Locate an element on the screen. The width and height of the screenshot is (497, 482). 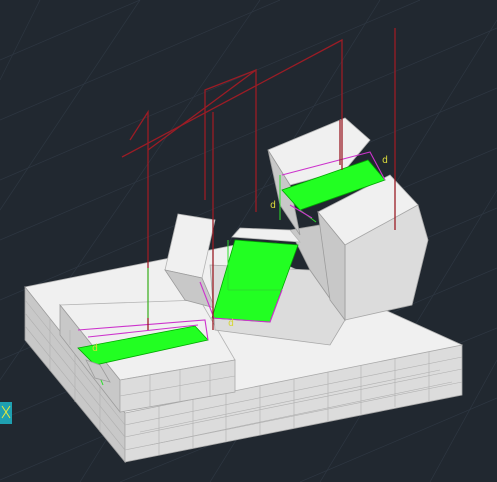
marker-2: d is located at coordinates (273, 205).